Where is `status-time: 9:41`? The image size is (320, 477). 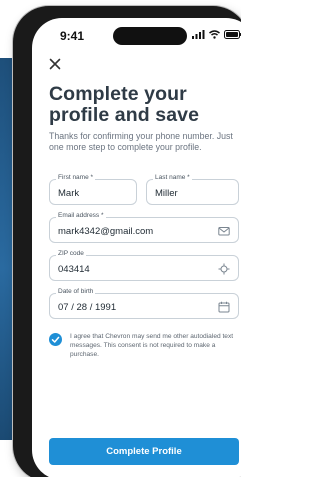 status-time: 9:41 is located at coordinates (72, 36).